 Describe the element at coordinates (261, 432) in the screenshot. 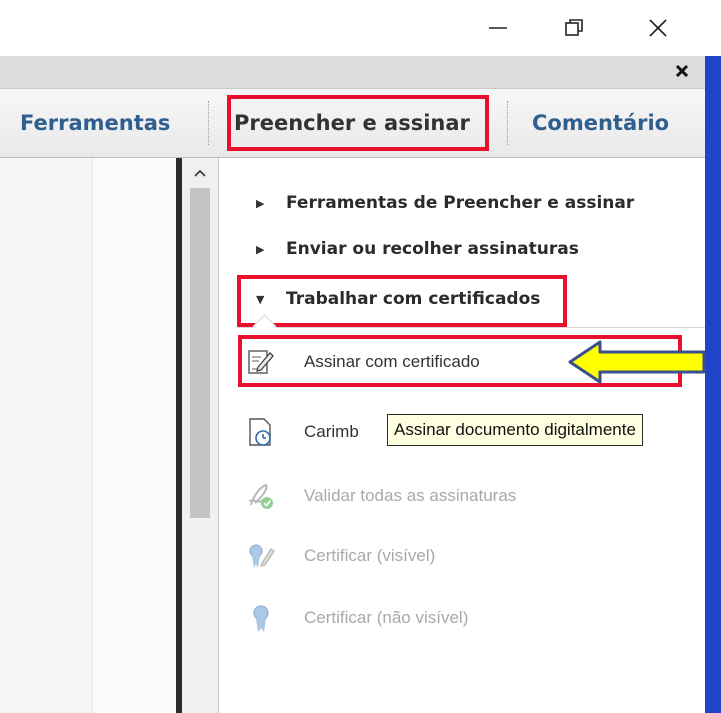

I see `timestamp-clock-icon` at that location.